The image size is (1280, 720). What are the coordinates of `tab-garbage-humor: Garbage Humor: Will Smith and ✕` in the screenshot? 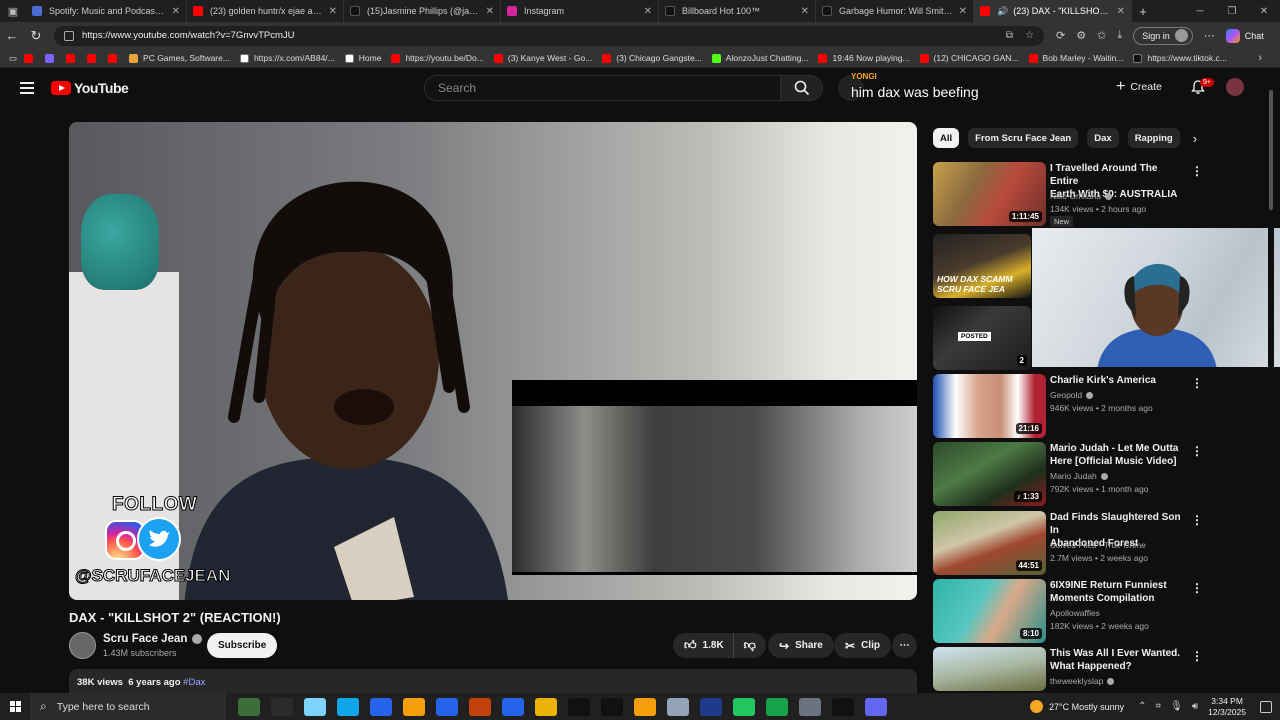 It's located at (895, 11).